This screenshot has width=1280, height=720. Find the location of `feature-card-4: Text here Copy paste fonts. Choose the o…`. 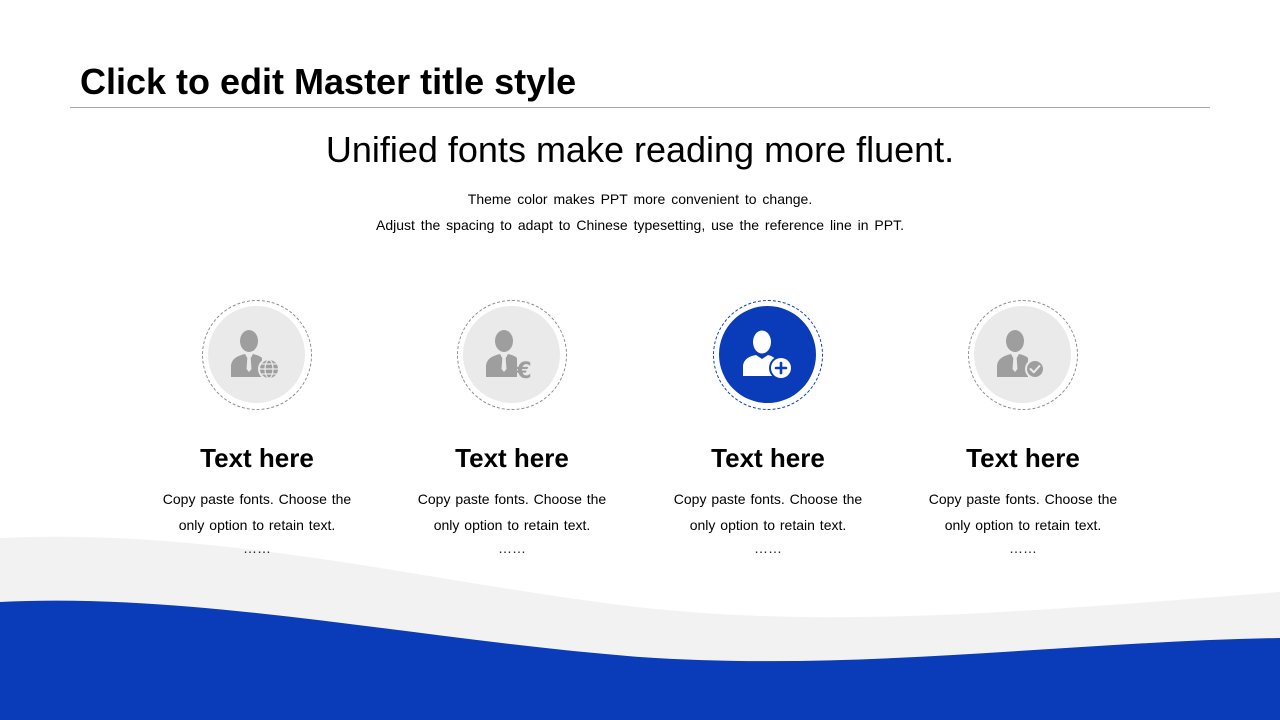

feature-card-4: Text here Copy paste fonts. Choose the o… is located at coordinates (1023, 429).